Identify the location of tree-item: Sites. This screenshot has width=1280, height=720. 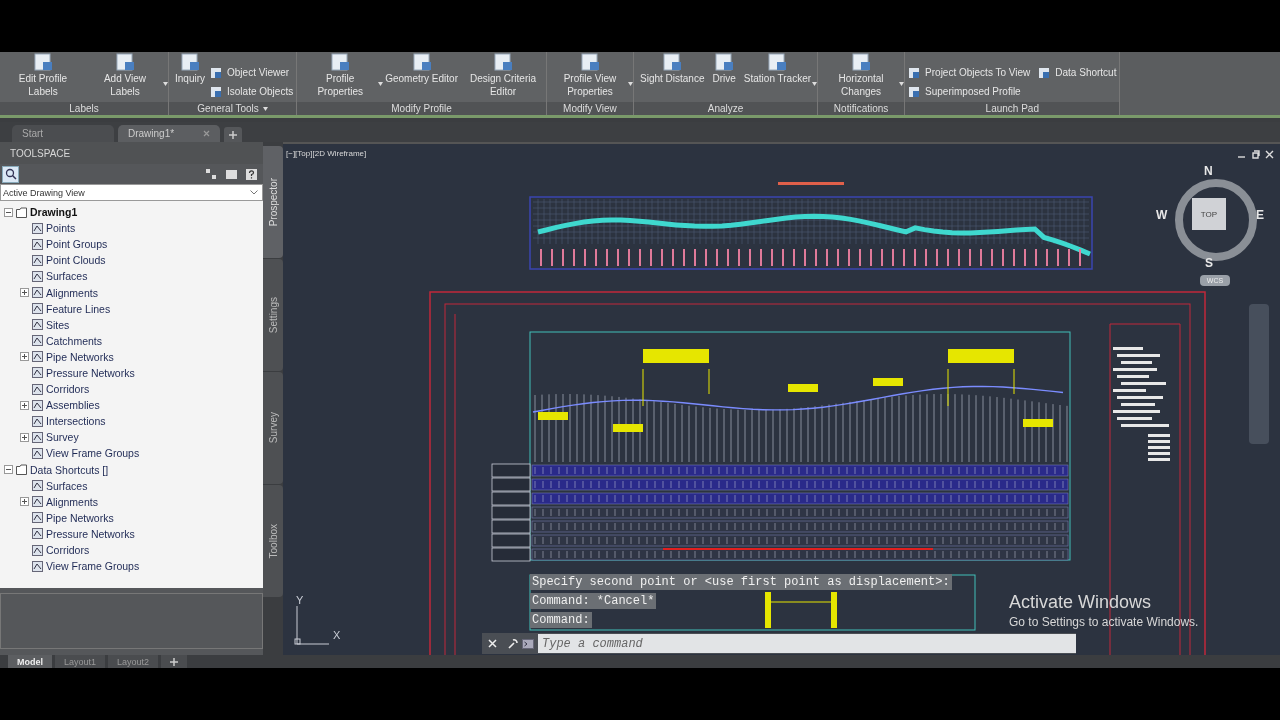
(58, 324).